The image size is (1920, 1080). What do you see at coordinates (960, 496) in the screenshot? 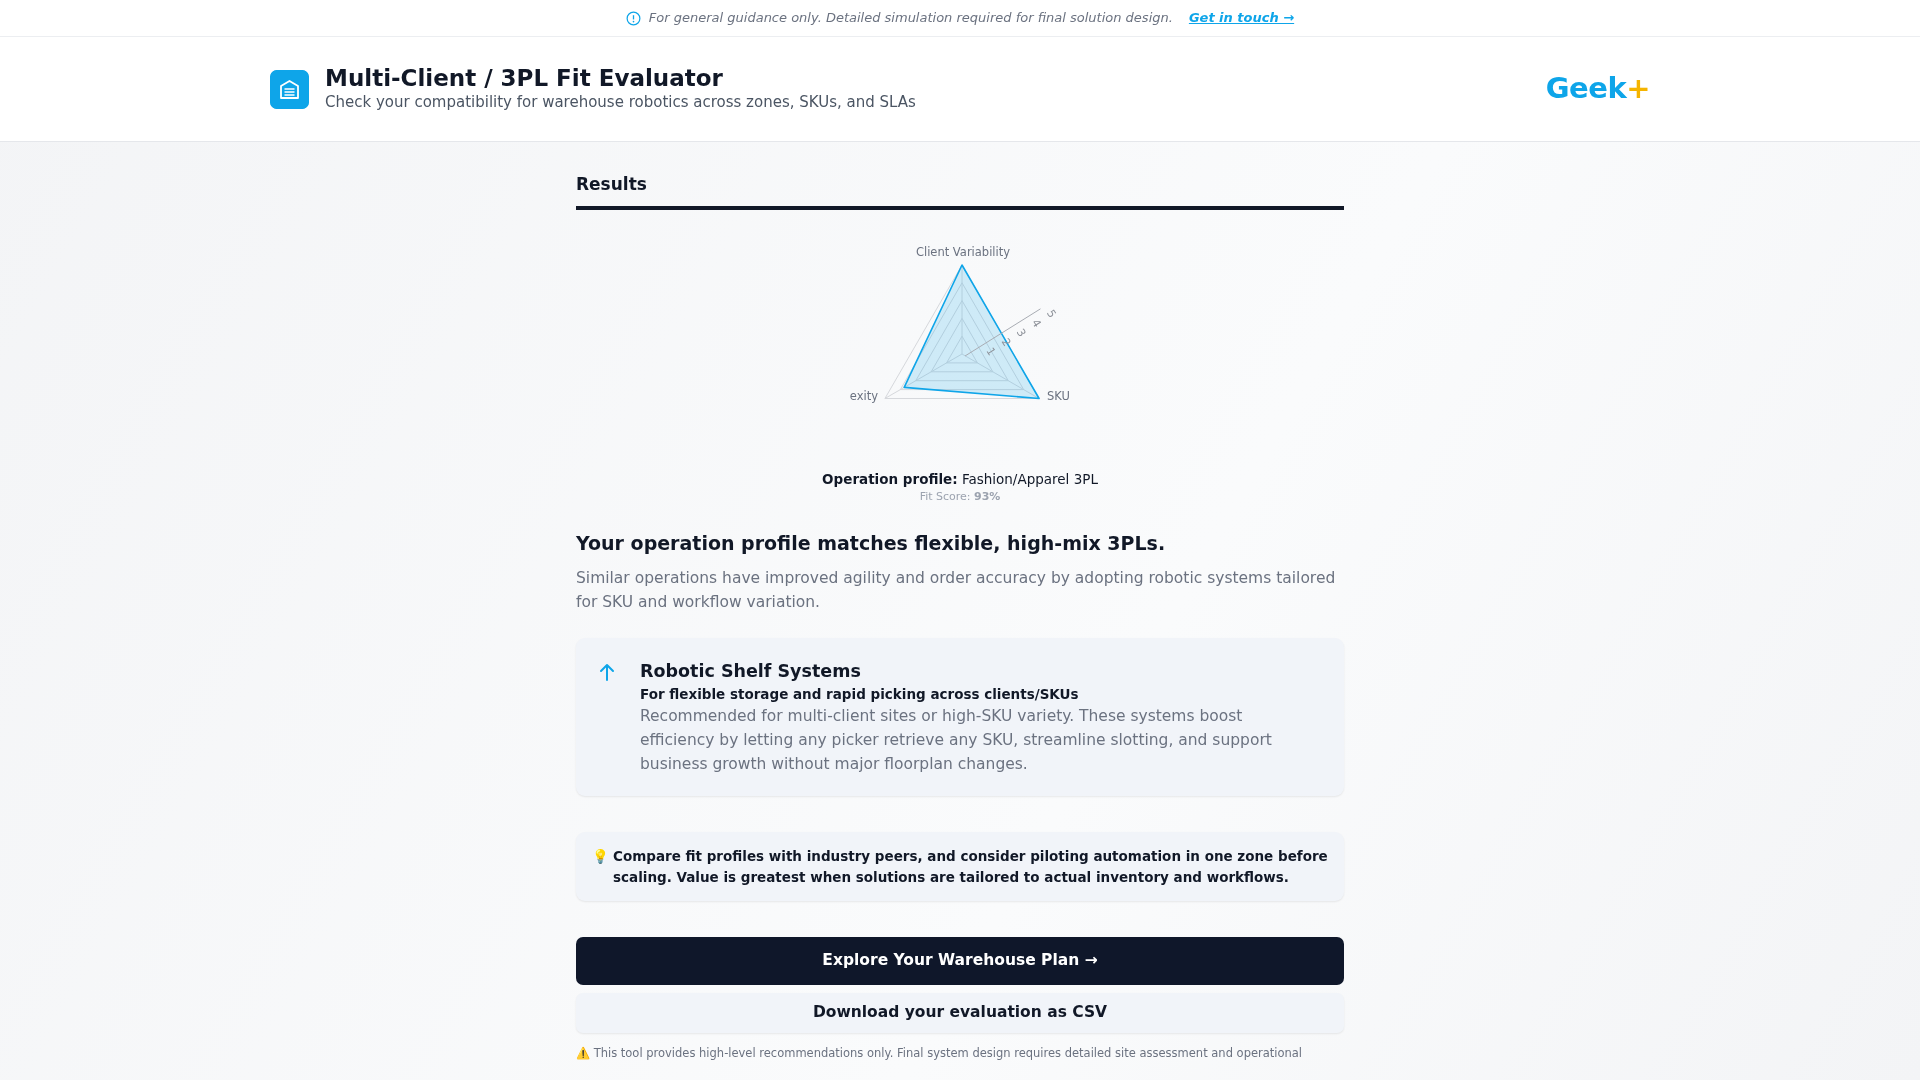
I see `fit-score: Fit Score: 93%` at bounding box center [960, 496].